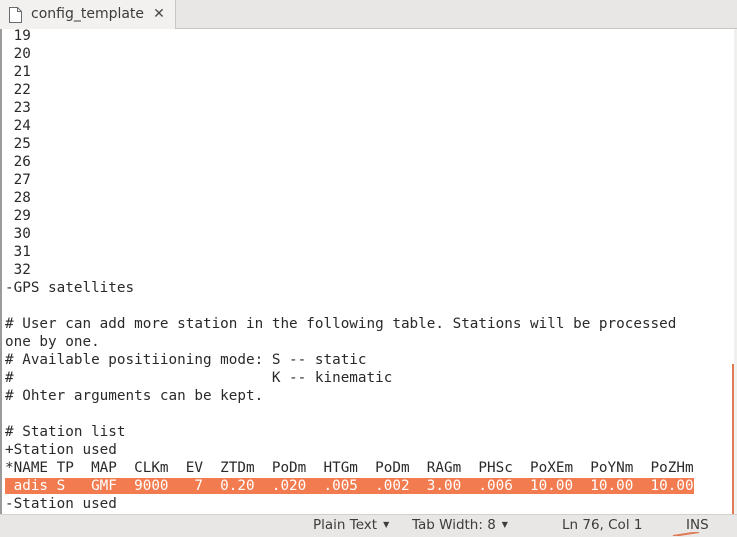 The image size is (737, 537). Describe the element at coordinates (349, 162) in the screenshot. I see `editor-line: 26` at that location.